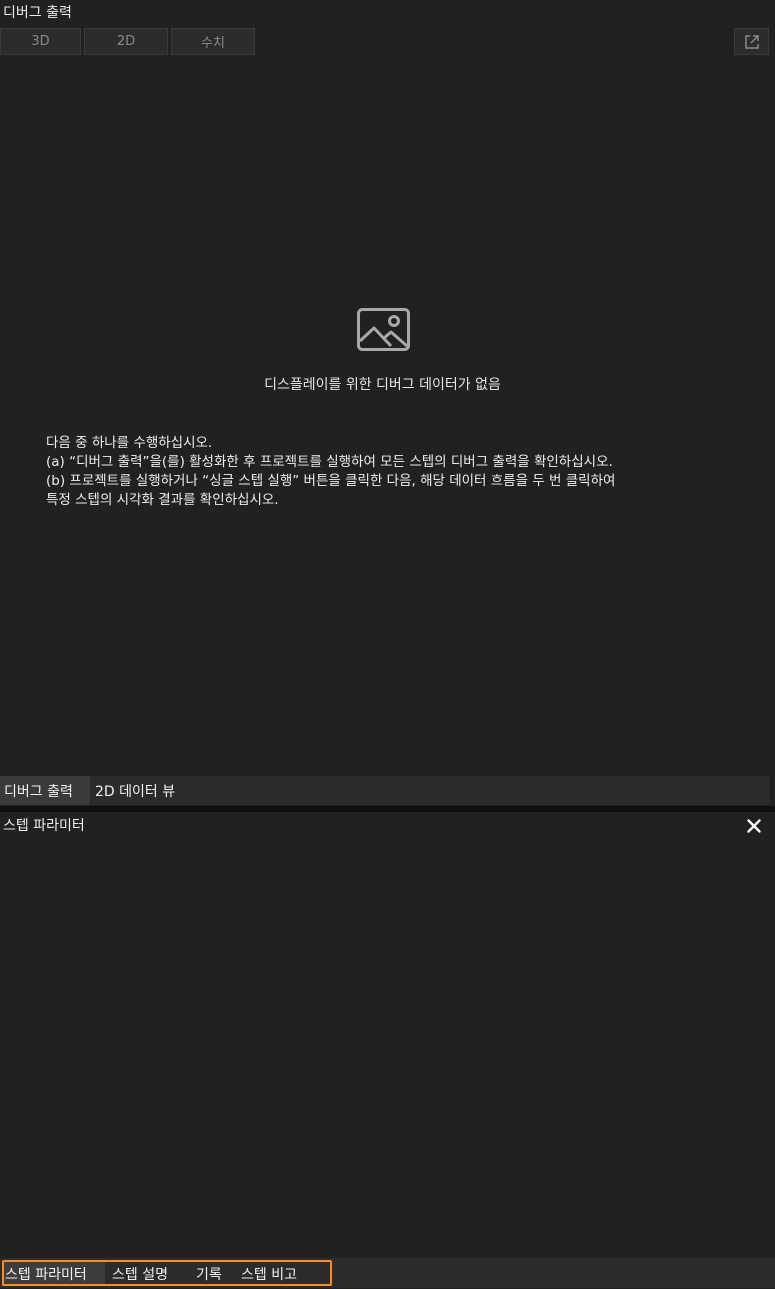 This screenshot has width=775, height=1289. I want to click on help-line: 다음 중 하나를 수행하십시오., so click(129, 443).